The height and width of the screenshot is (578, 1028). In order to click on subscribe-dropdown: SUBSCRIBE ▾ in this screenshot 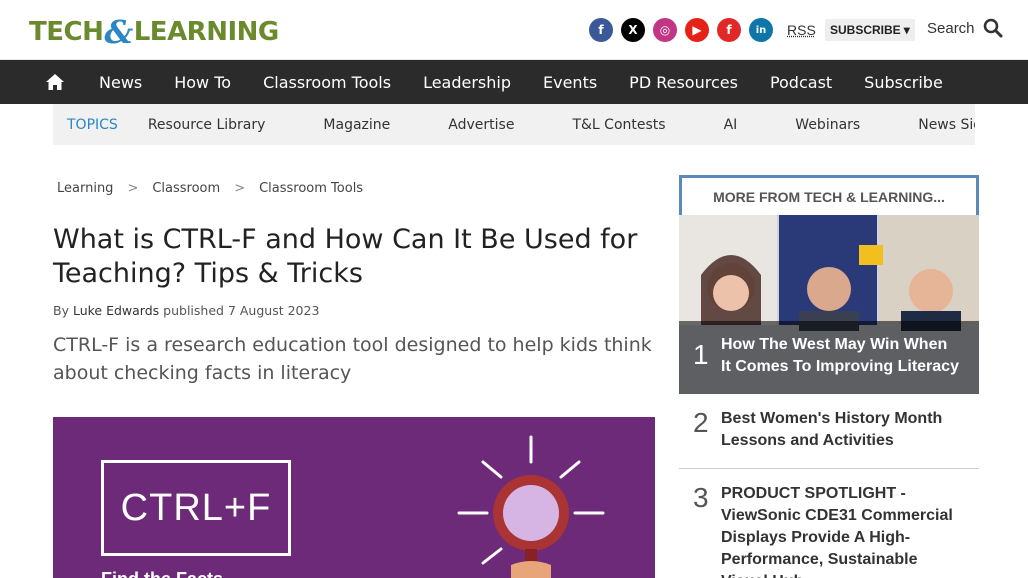, I will do `click(870, 30)`.